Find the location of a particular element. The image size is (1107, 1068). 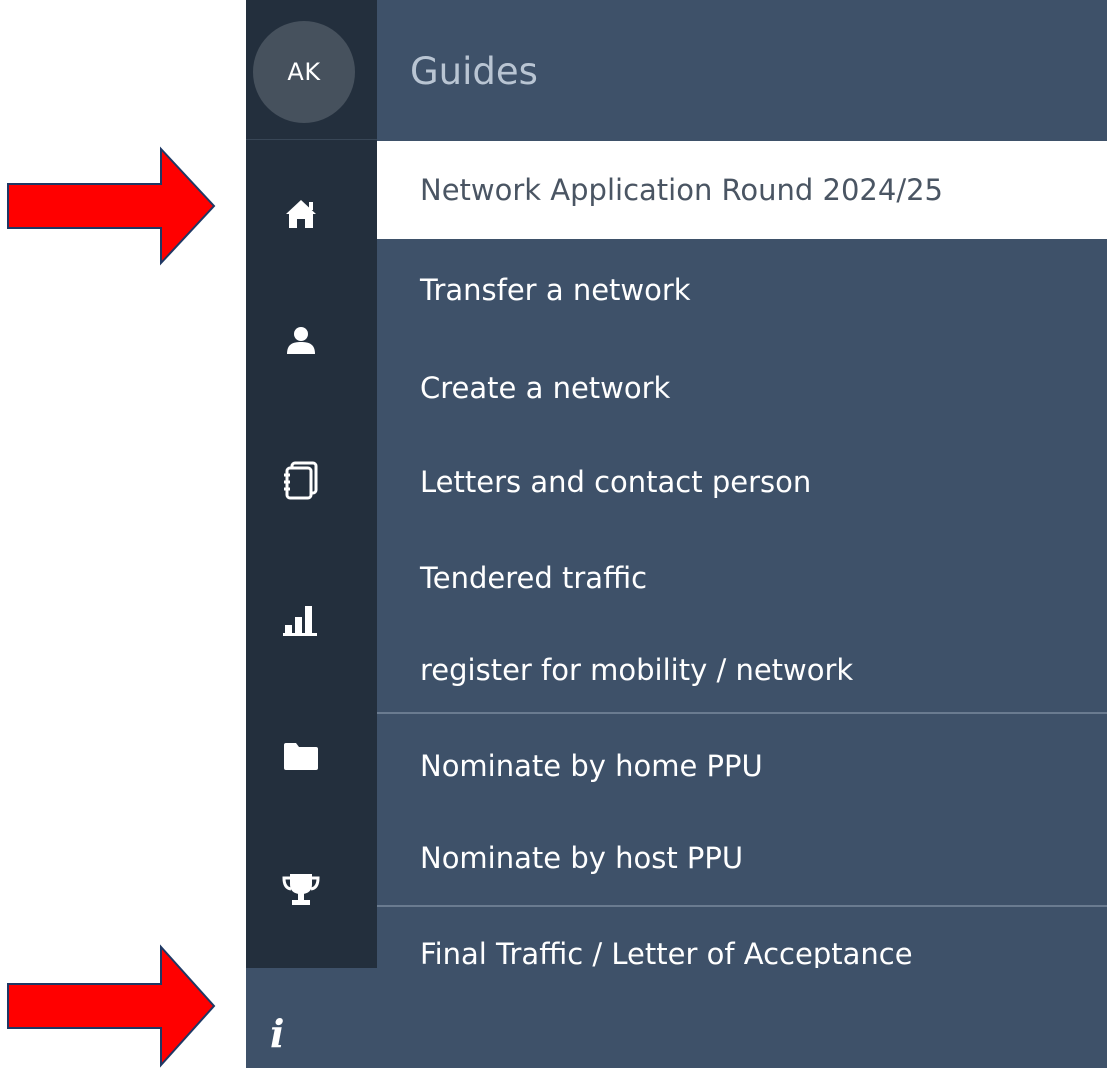

menu-item-network-application-round: Network Application Round 2024/25 is located at coordinates (742, 190).